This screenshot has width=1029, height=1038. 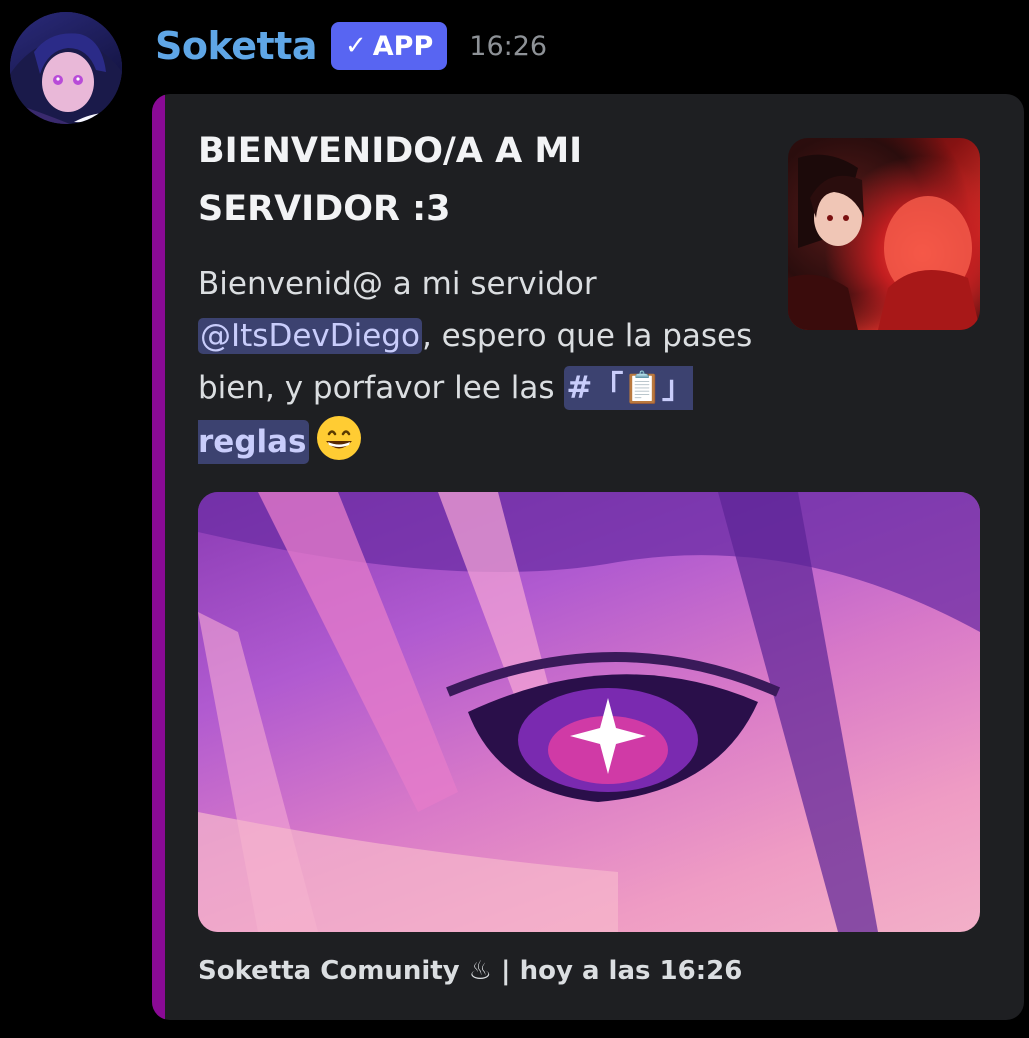 I want to click on user-mention: @ItsDevDiego, so click(x=310, y=336).